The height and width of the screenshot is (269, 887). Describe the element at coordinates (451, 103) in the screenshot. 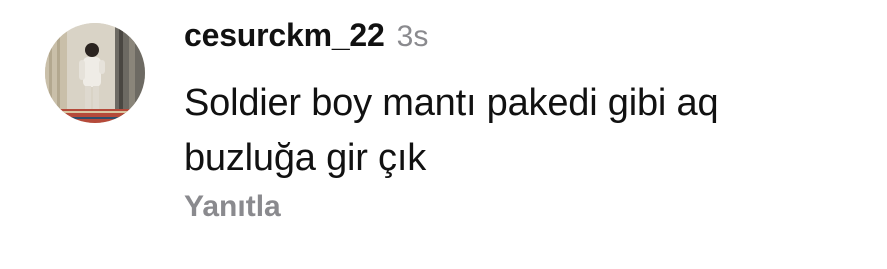

I see `comment-text-line: Soldier boy mantı pakedi gibi aq` at that location.